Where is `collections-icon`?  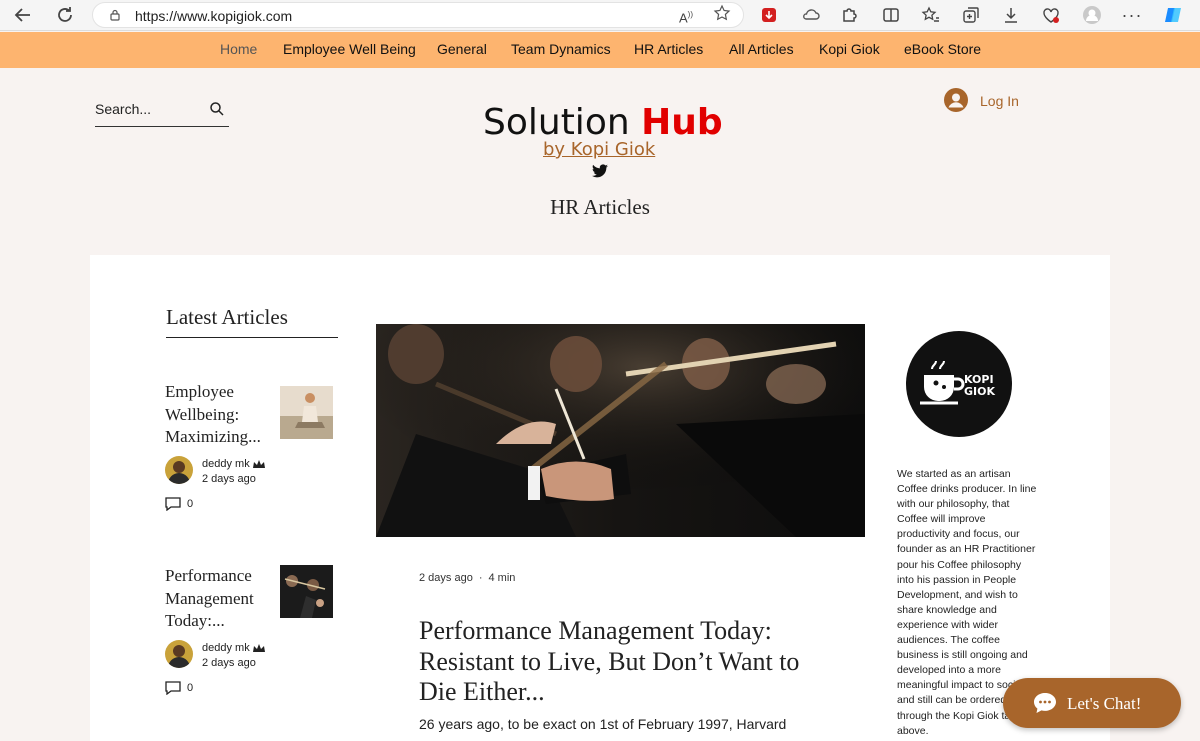 collections-icon is located at coordinates (971, 15).